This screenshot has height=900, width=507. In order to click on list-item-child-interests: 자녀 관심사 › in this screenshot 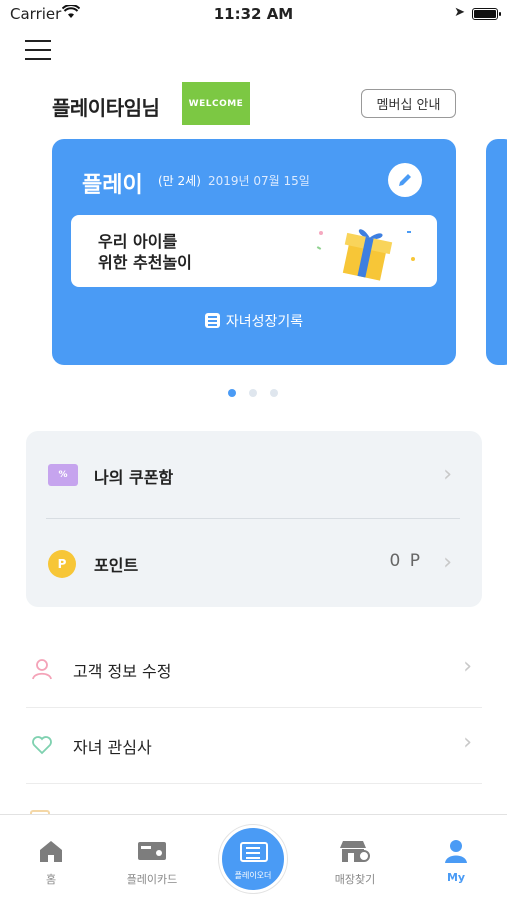, I will do `click(254, 746)`.